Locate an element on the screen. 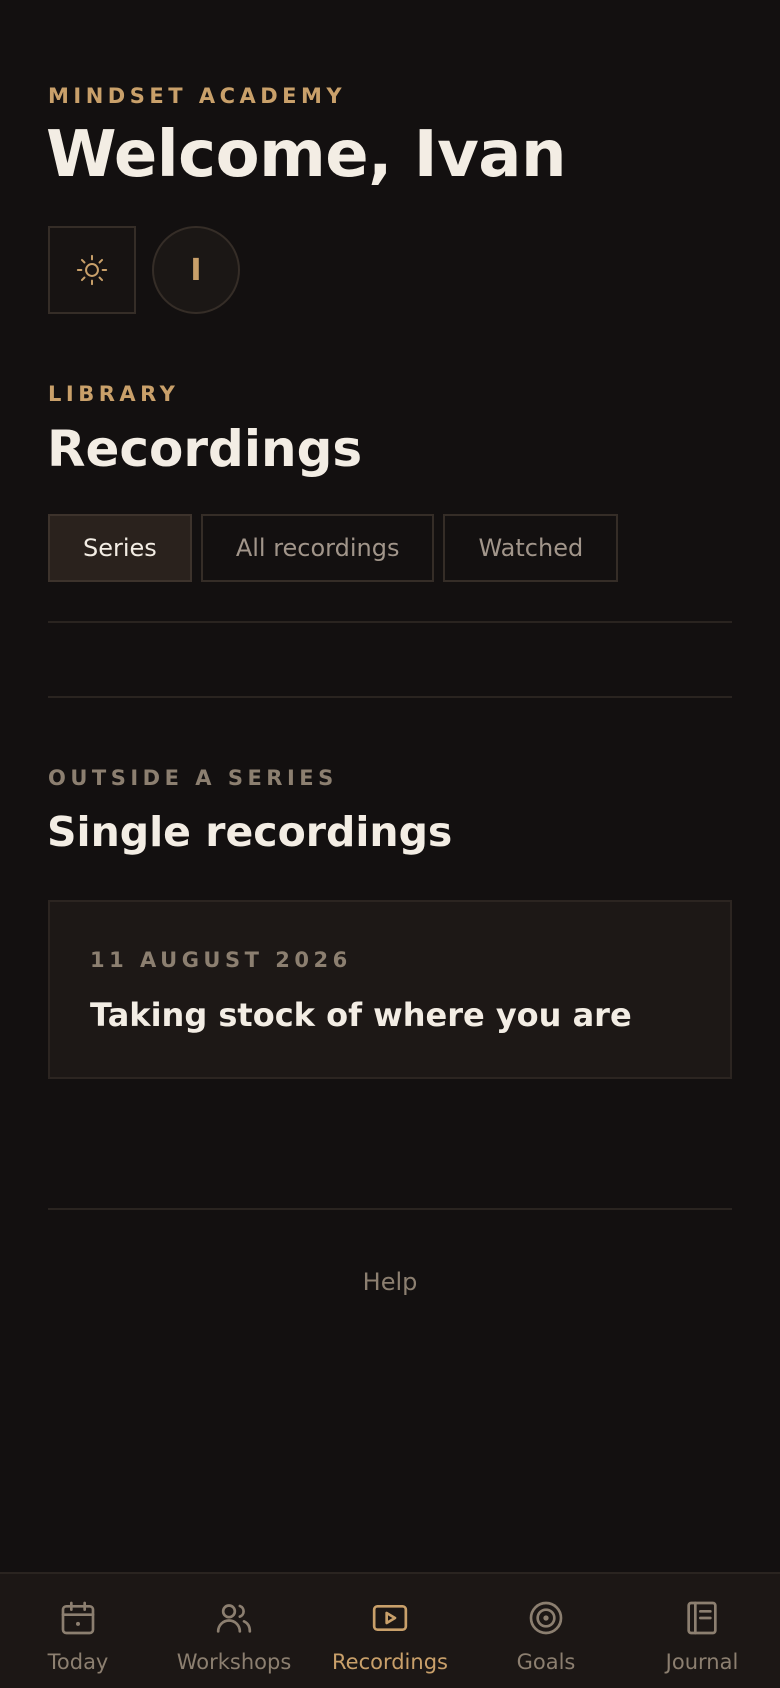  target-icon is located at coordinates (546, 1618).